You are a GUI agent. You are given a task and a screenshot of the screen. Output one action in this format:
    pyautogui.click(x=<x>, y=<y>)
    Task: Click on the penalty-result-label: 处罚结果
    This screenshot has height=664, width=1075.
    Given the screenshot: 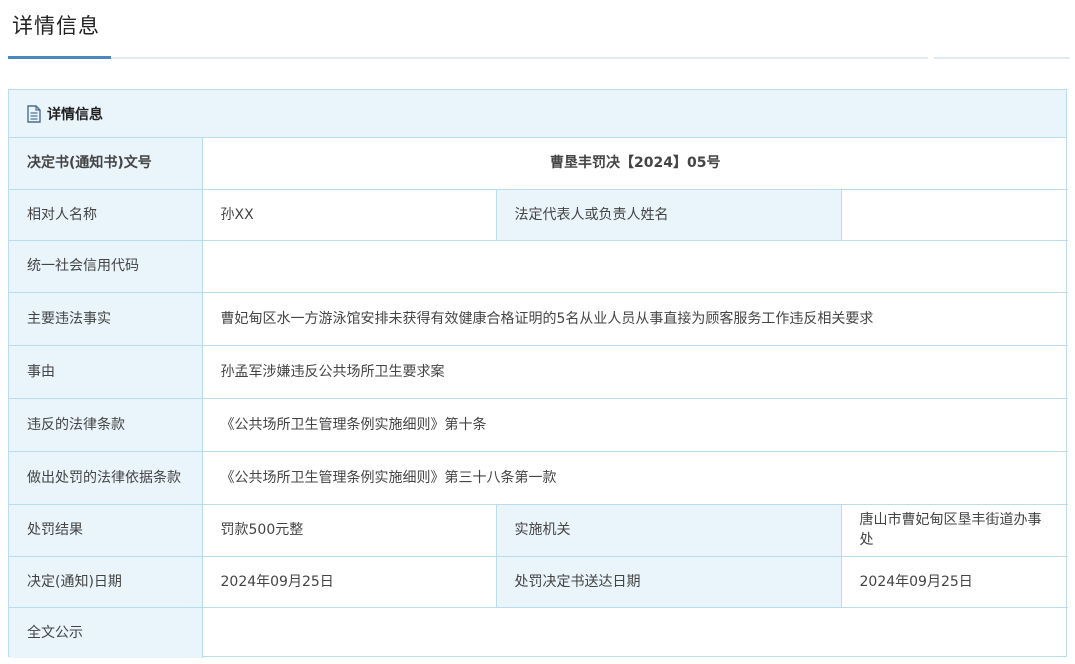 What is the action you would take?
    pyautogui.click(x=106, y=530)
    